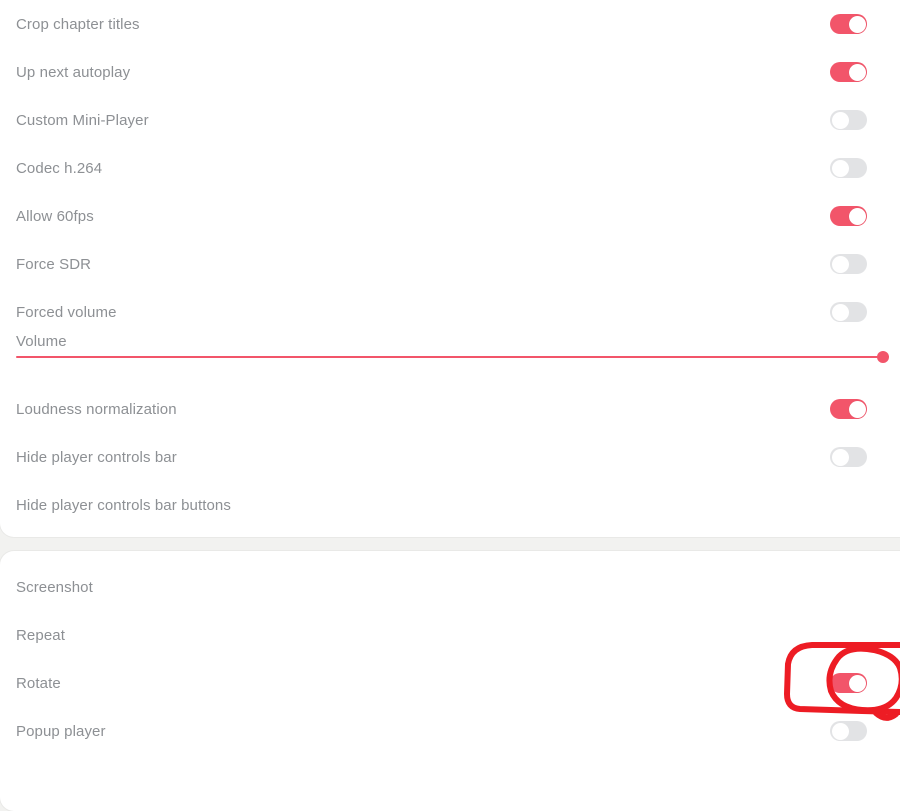  Describe the element at coordinates (450, 587) in the screenshot. I see `setting-row-screenshot: Screenshot` at that location.